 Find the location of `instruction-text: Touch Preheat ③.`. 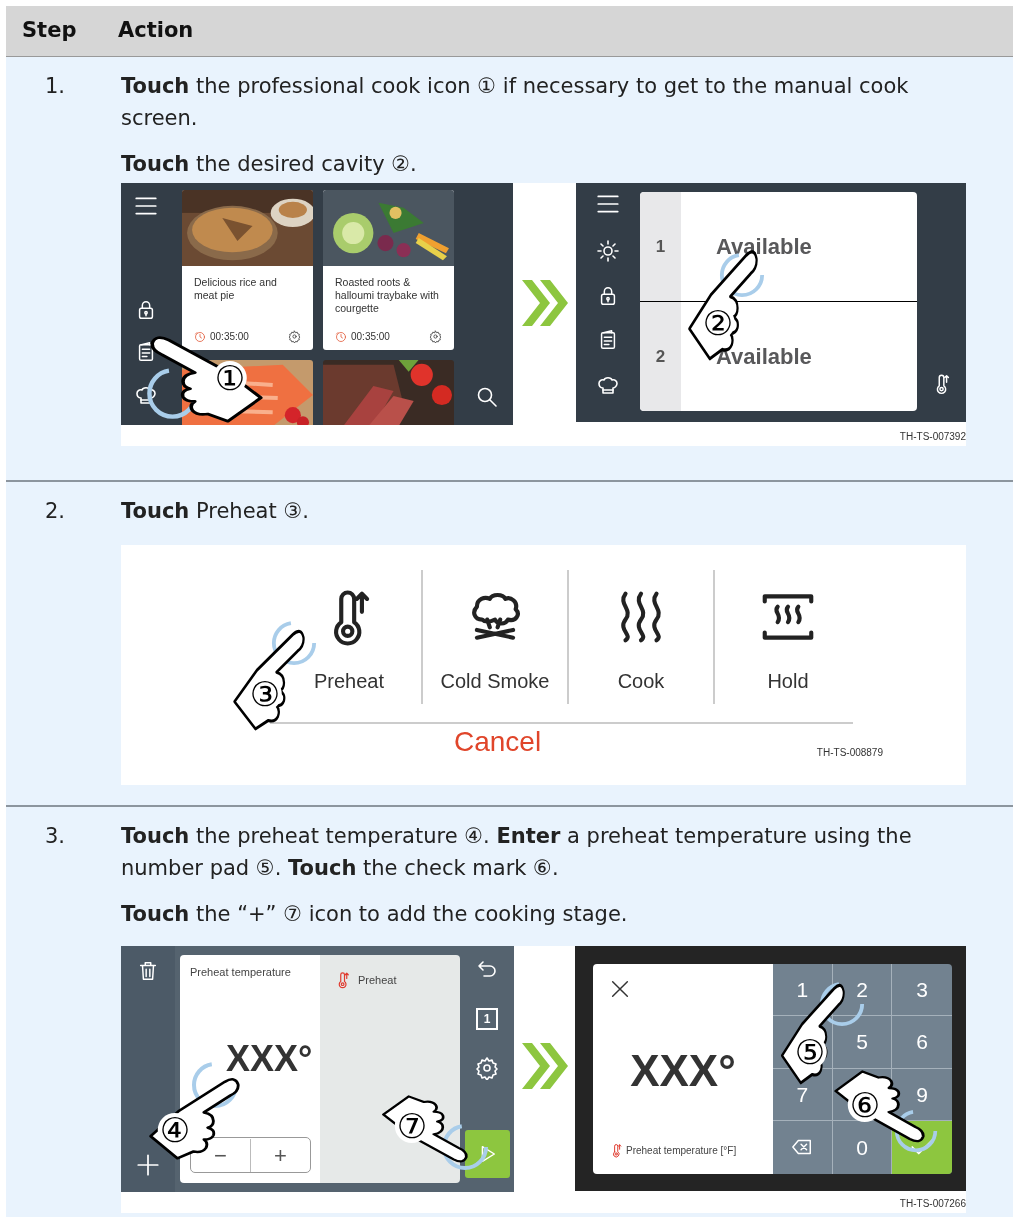

instruction-text: Touch Preheat ③. is located at coordinates (215, 511).